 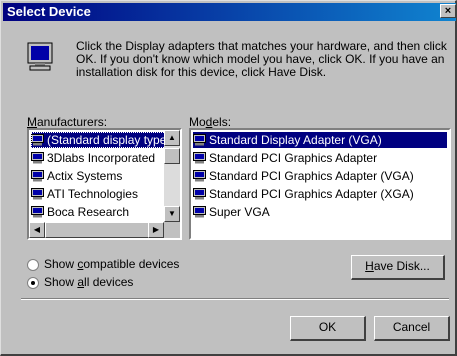 I want to click on list-item: Standard PCI Graphics Adapter, so click(x=285, y=158).